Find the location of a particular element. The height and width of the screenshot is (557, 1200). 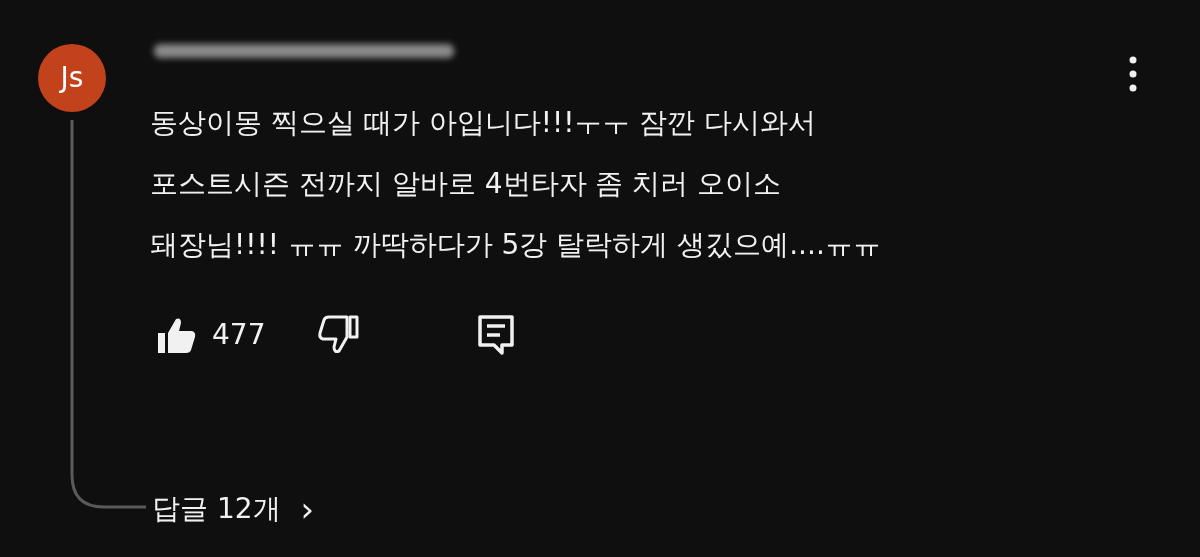

replies-link: 답글 12개 › is located at coordinates (233, 509).